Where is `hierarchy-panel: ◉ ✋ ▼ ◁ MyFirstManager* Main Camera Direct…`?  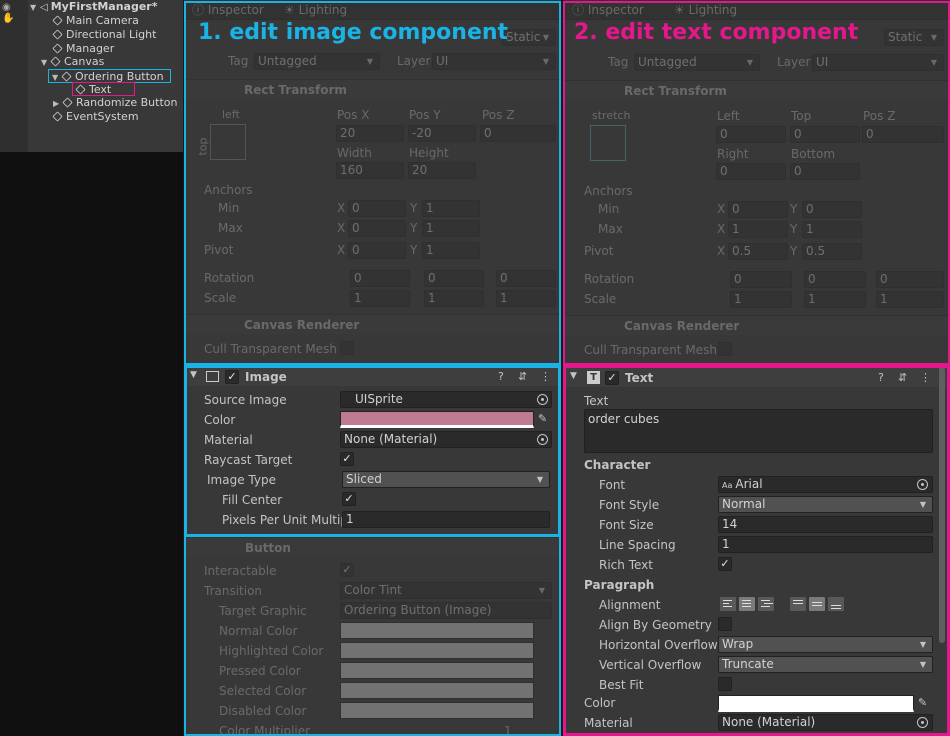
hierarchy-panel: ◉ ✋ ▼ ◁ MyFirstManager* Main Camera Direct… is located at coordinates (91, 76).